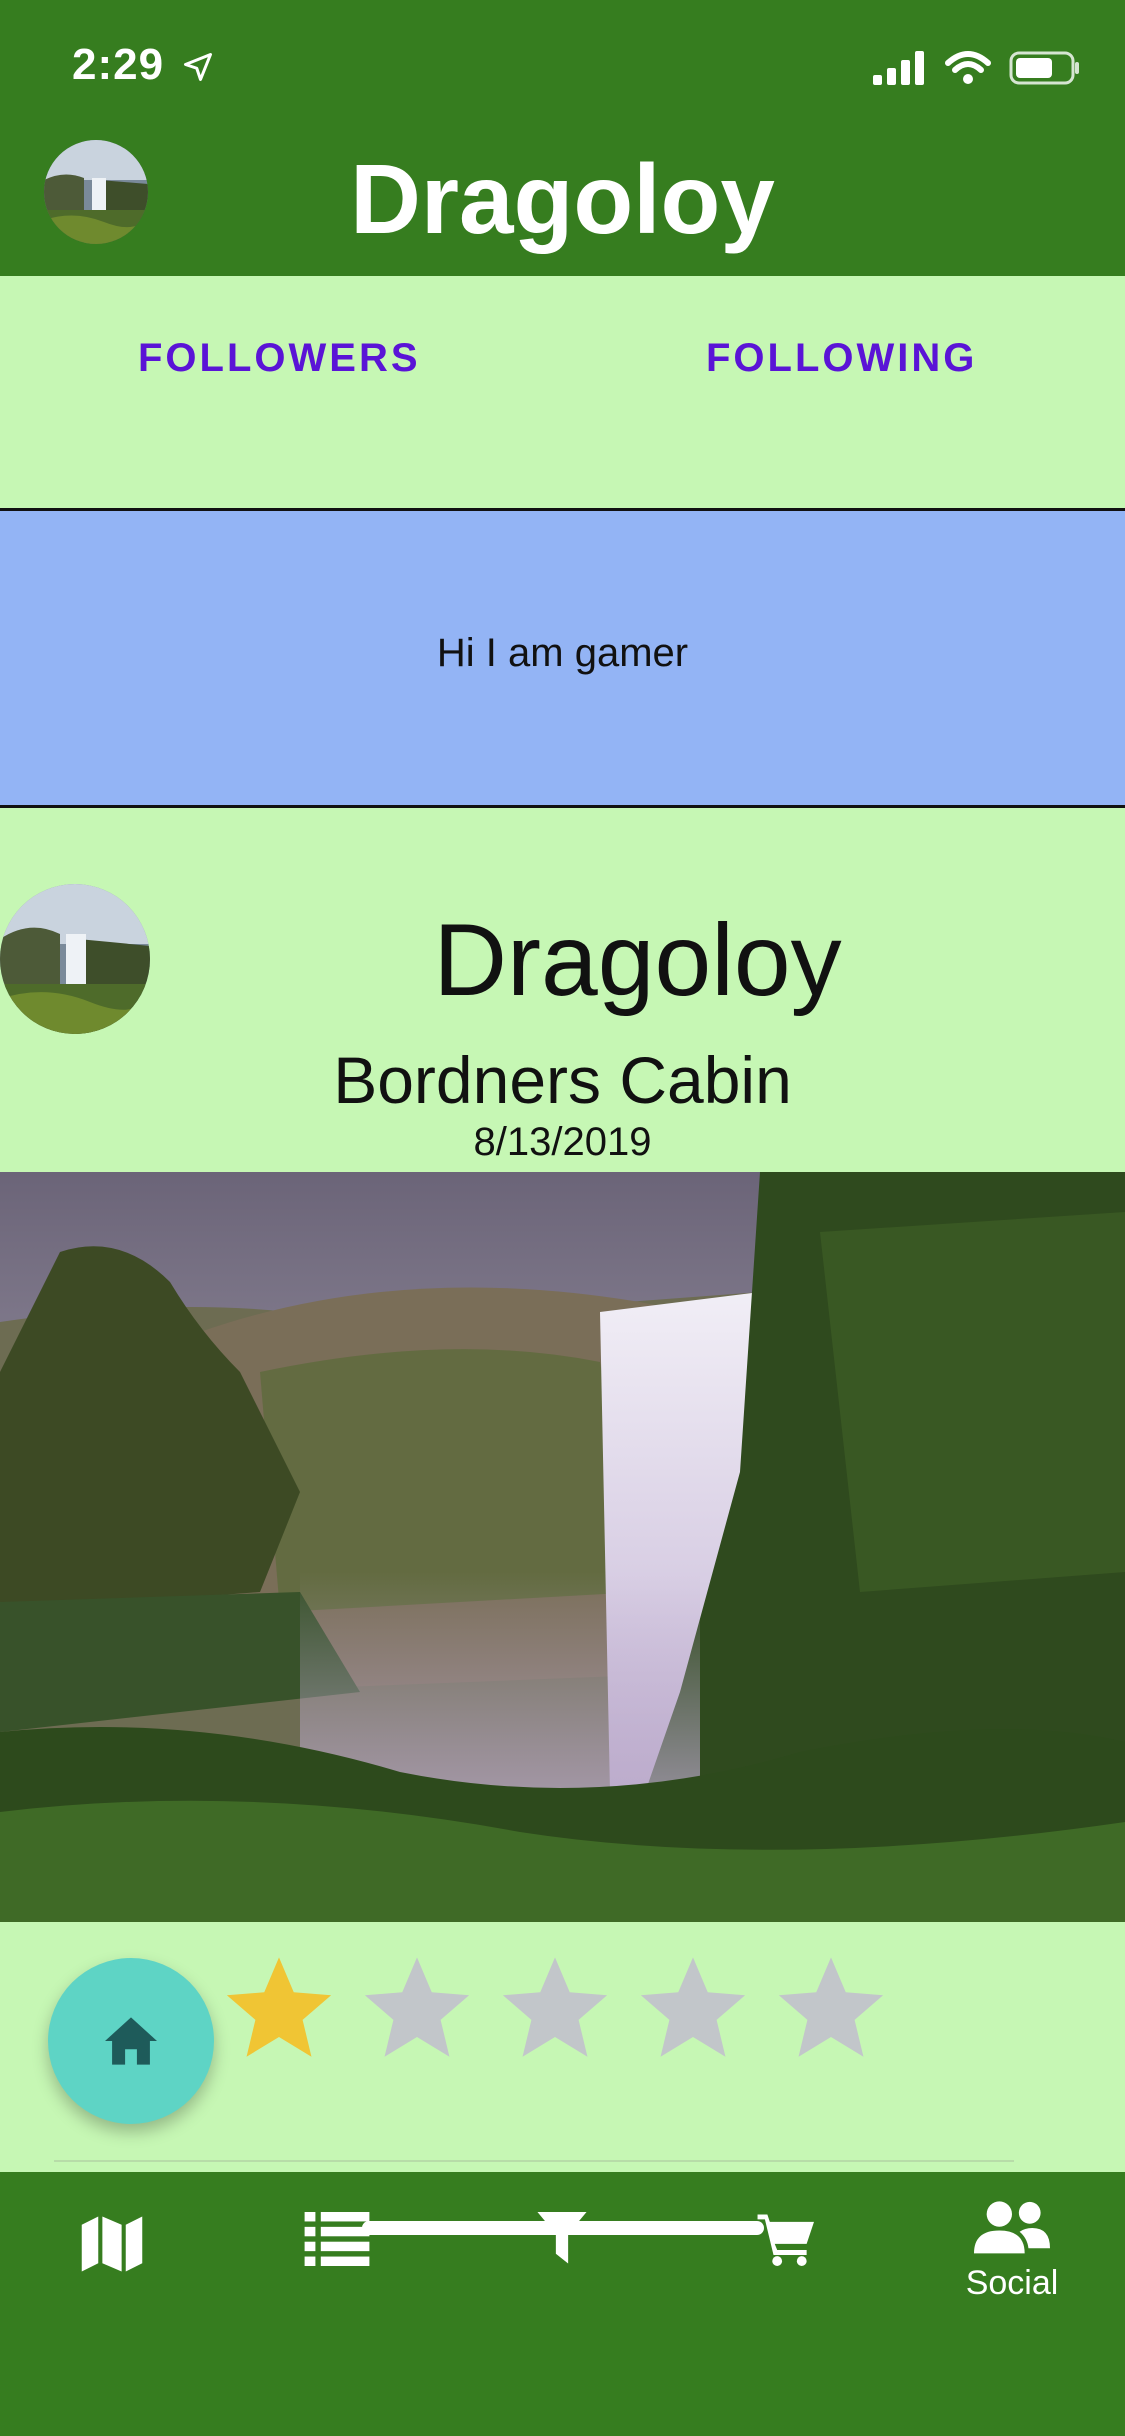  What do you see at coordinates (637, 960) in the screenshot?
I see `post-author: Dragoloy` at bounding box center [637, 960].